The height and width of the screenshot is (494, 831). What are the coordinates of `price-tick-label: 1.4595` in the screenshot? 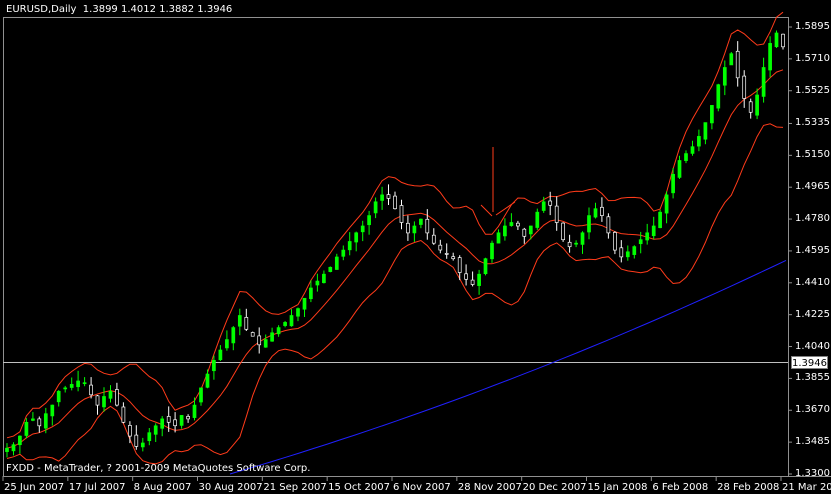 It's located at (812, 250).